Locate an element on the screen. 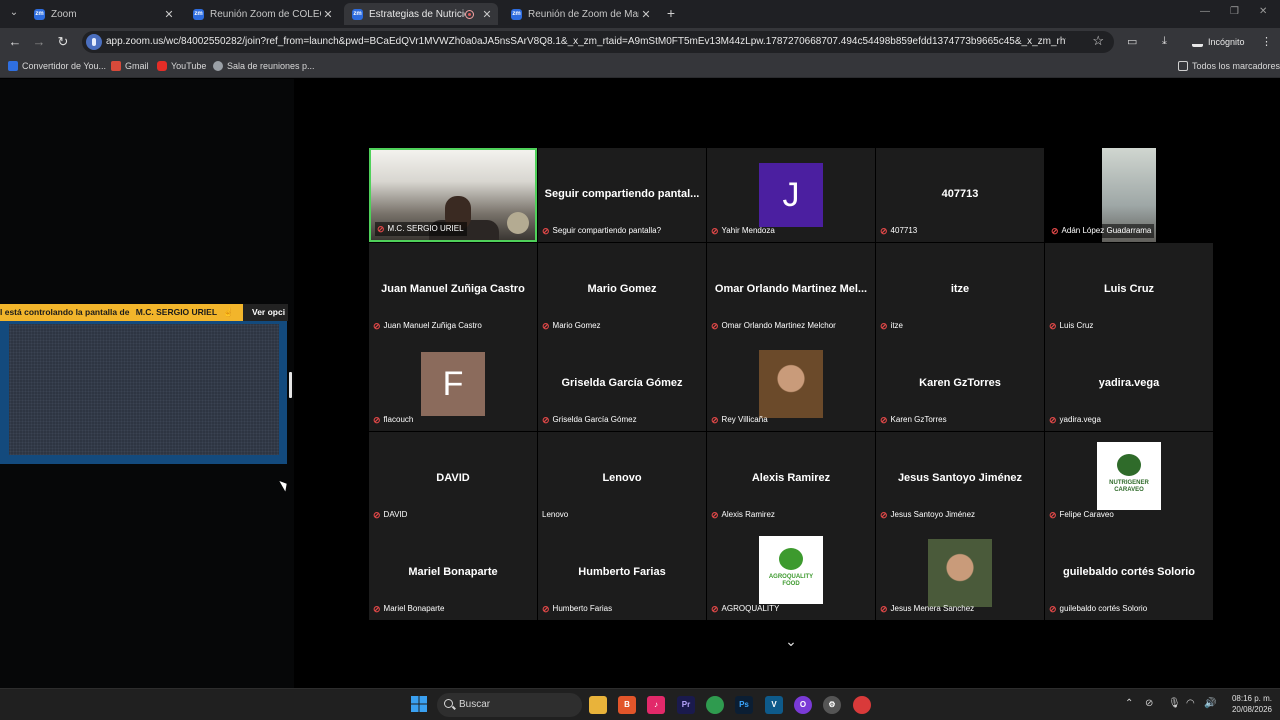 The width and height of the screenshot is (1280, 720). premiere-icon: Pr is located at coordinates (686, 705).